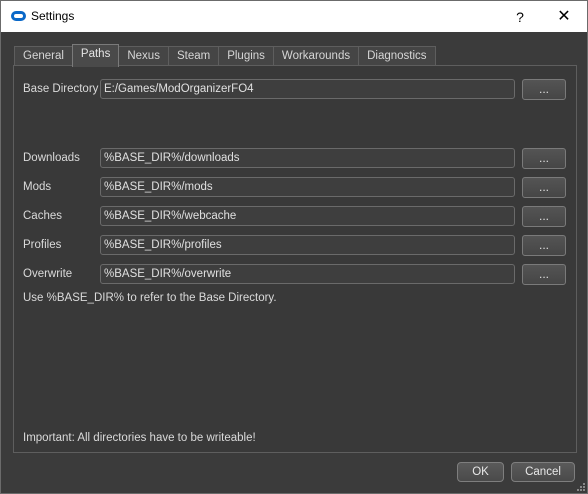  What do you see at coordinates (42, 245) in the screenshot?
I see `profiles-label: Profiles` at bounding box center [42, 245].